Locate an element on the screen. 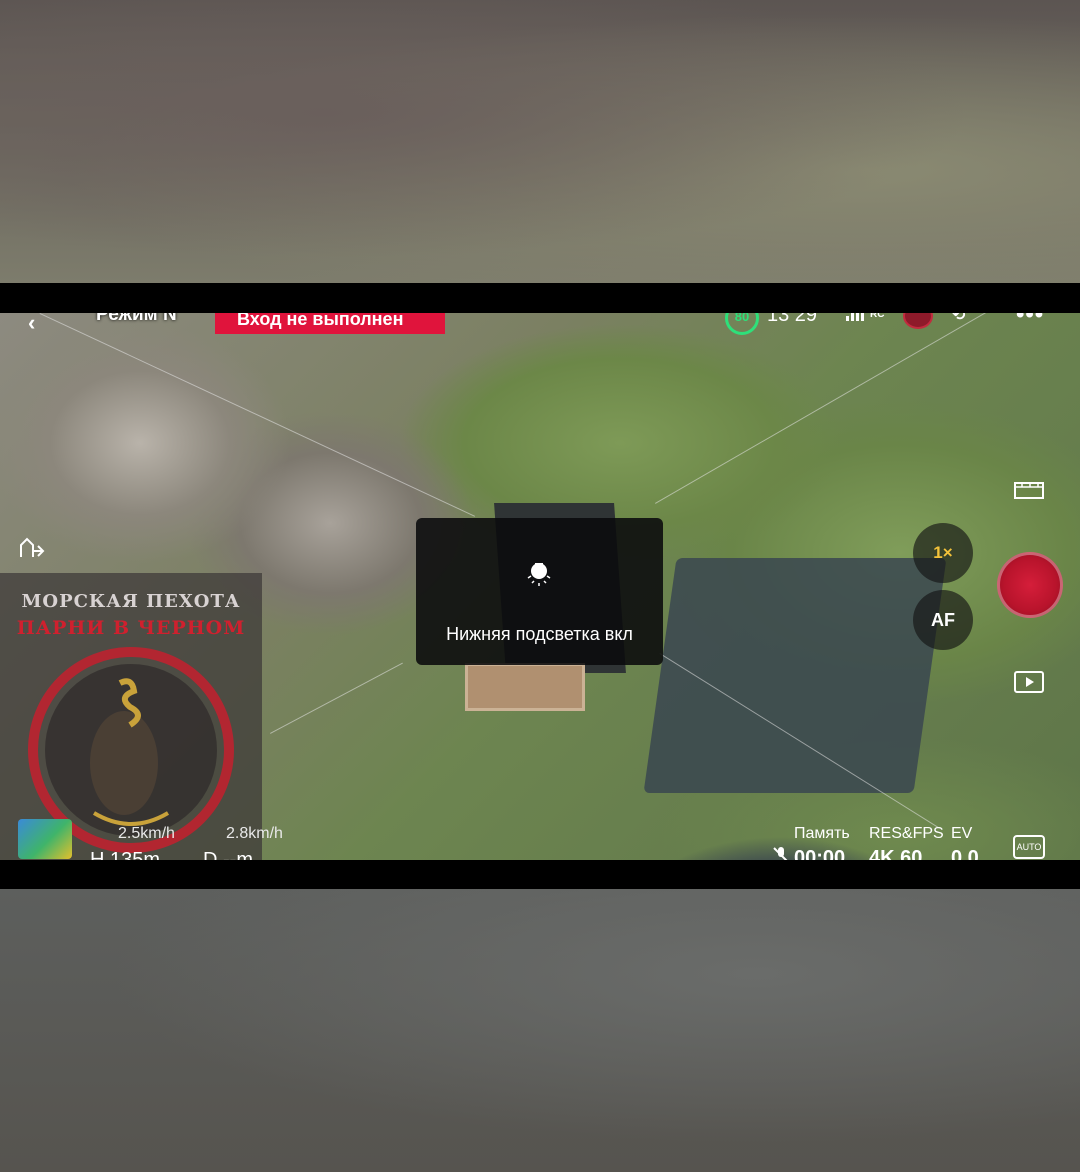 The image size is (1080, 1172). login-status-badge: Вход не выполнен is located at coordinates (330, 323).